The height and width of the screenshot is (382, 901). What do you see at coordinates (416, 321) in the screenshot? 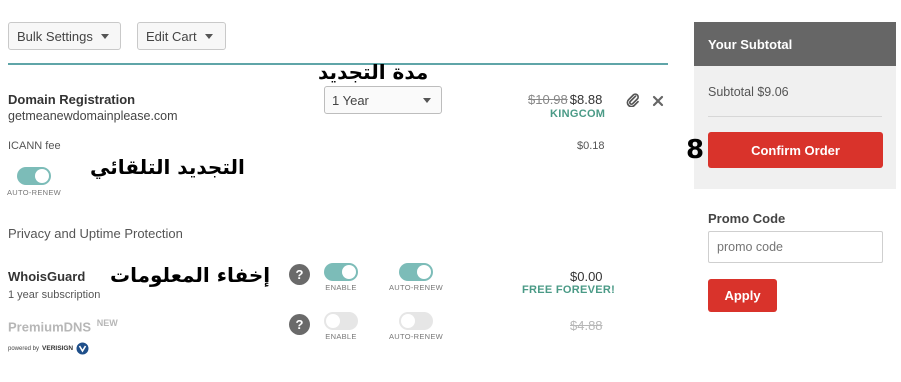
I see `premiumdns-auto-renew-toggle` at bounding box center [416, 321].